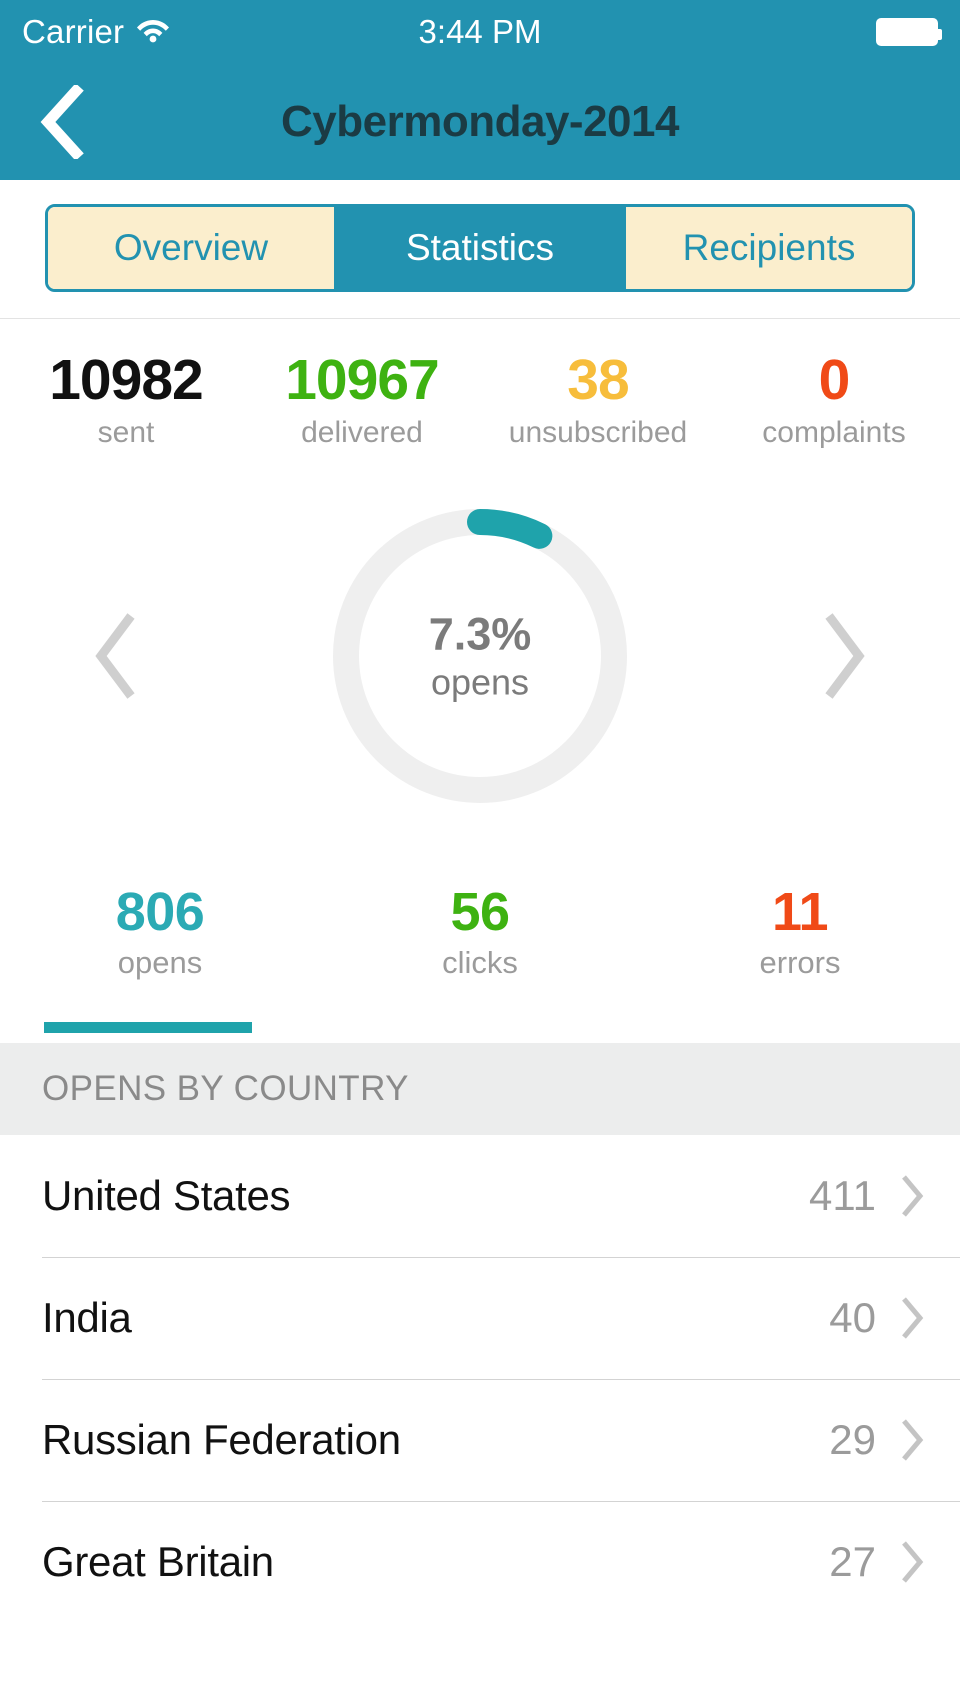  I want to click on metric-tabs-row: 806 opens 56 clicks 11 errors, so click(480, 944).